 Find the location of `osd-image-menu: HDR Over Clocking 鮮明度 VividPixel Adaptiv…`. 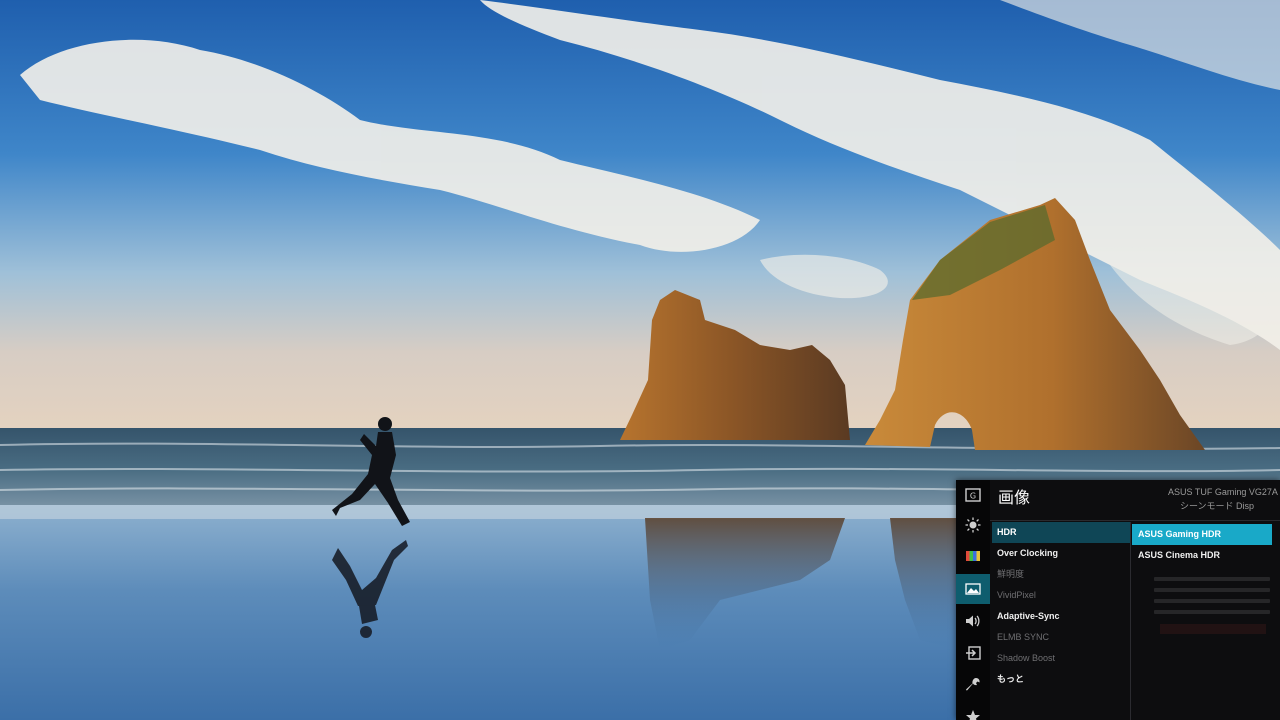

osd-image-menu: HDR Over Clocking 鮮明度 VividPixel Adaptiv… is located at coordinates (1061, 606).